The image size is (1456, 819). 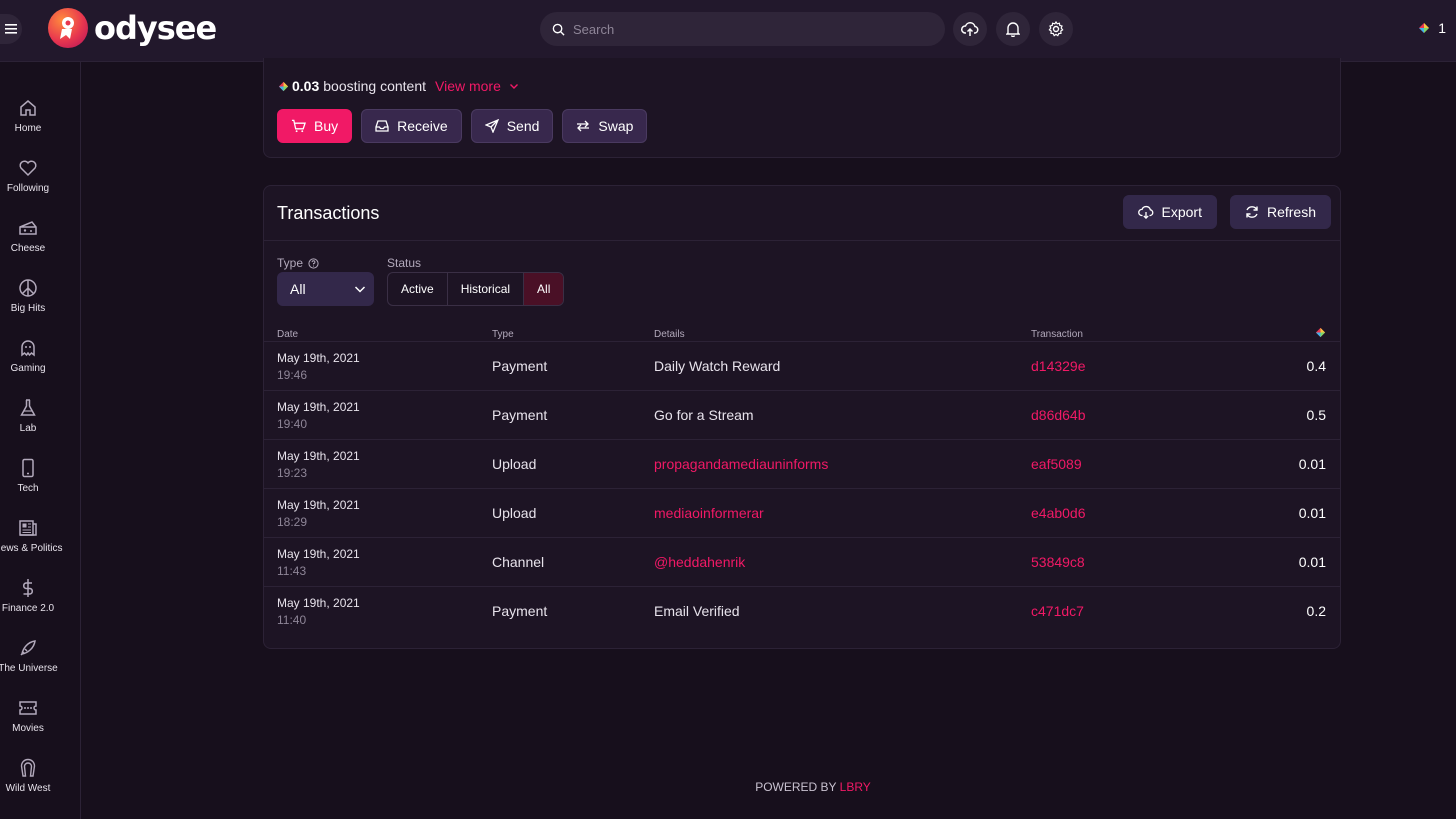 What do you see at coordinates (28, 428) in the screenshot?
I see `sidebar-item-label: Lab` at bounding box center [28, 428].